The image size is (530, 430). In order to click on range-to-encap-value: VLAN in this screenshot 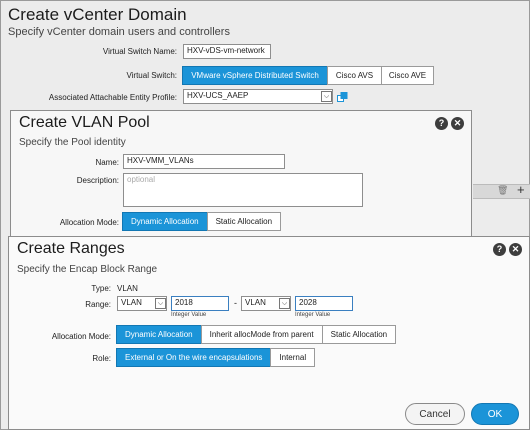, I will do `click(255, 302)`.